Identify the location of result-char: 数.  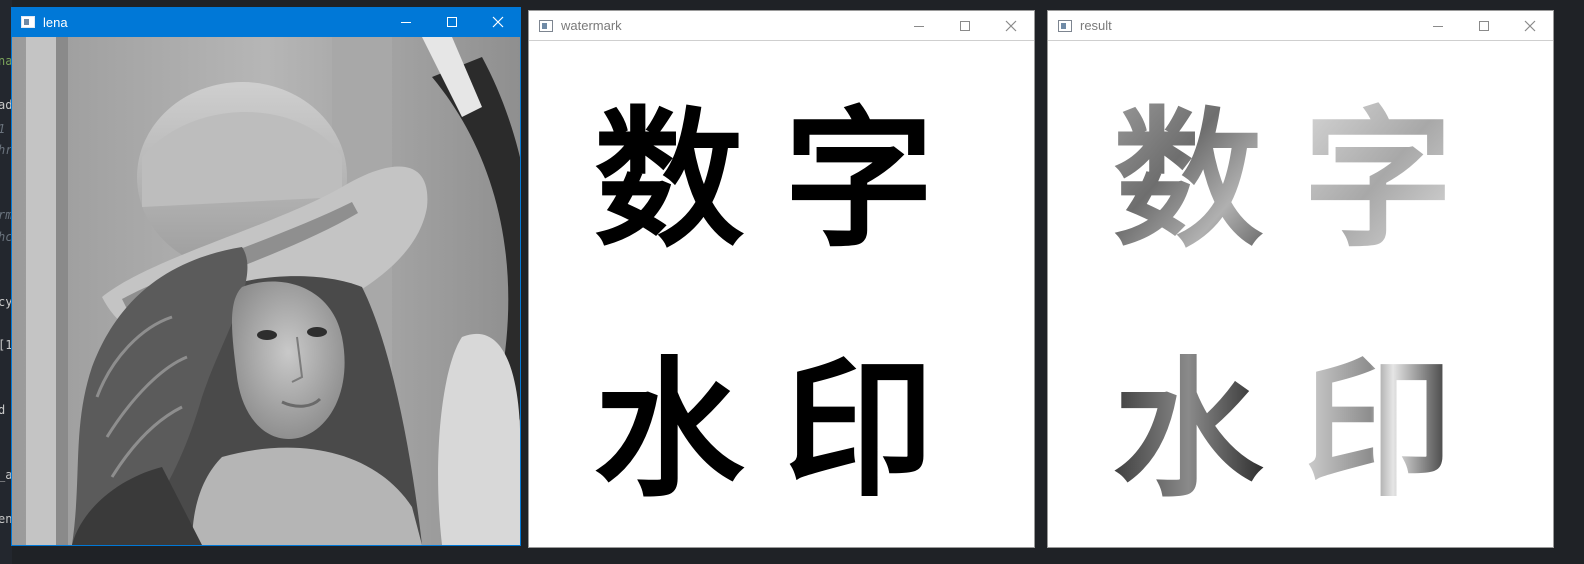
(1188, 181).